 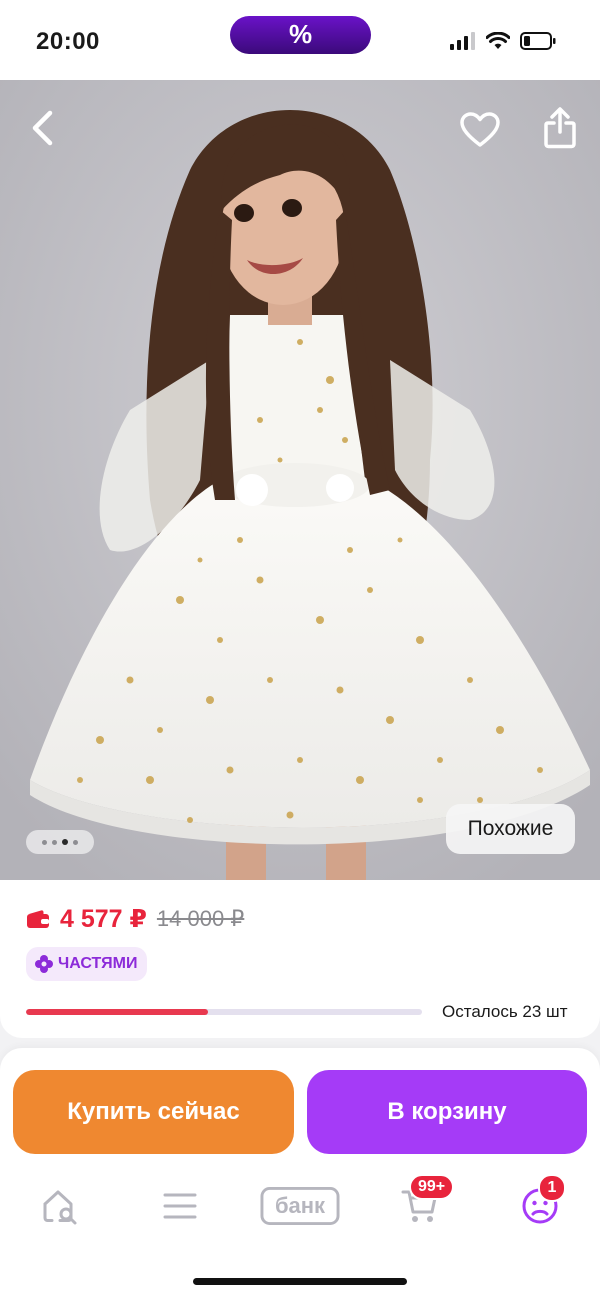 I want to click on share-button, so click(x=560, y=128).